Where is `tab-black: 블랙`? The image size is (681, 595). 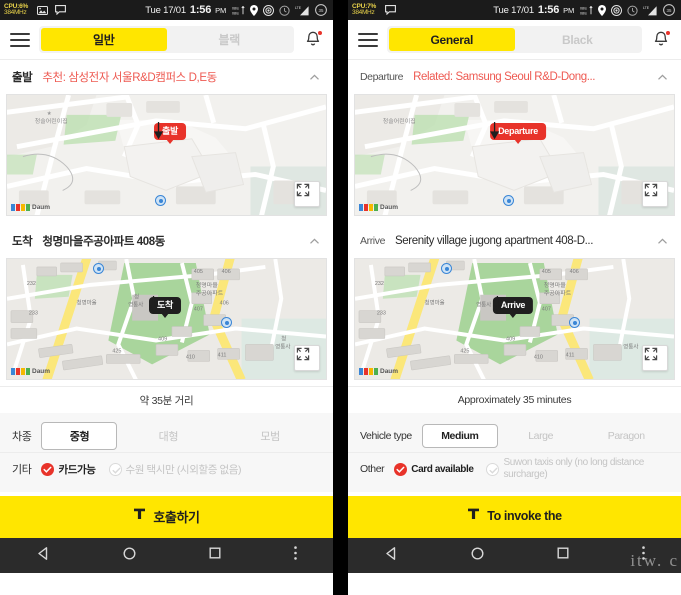
tab-black: 블랙 is located at coordinates (230, 39).